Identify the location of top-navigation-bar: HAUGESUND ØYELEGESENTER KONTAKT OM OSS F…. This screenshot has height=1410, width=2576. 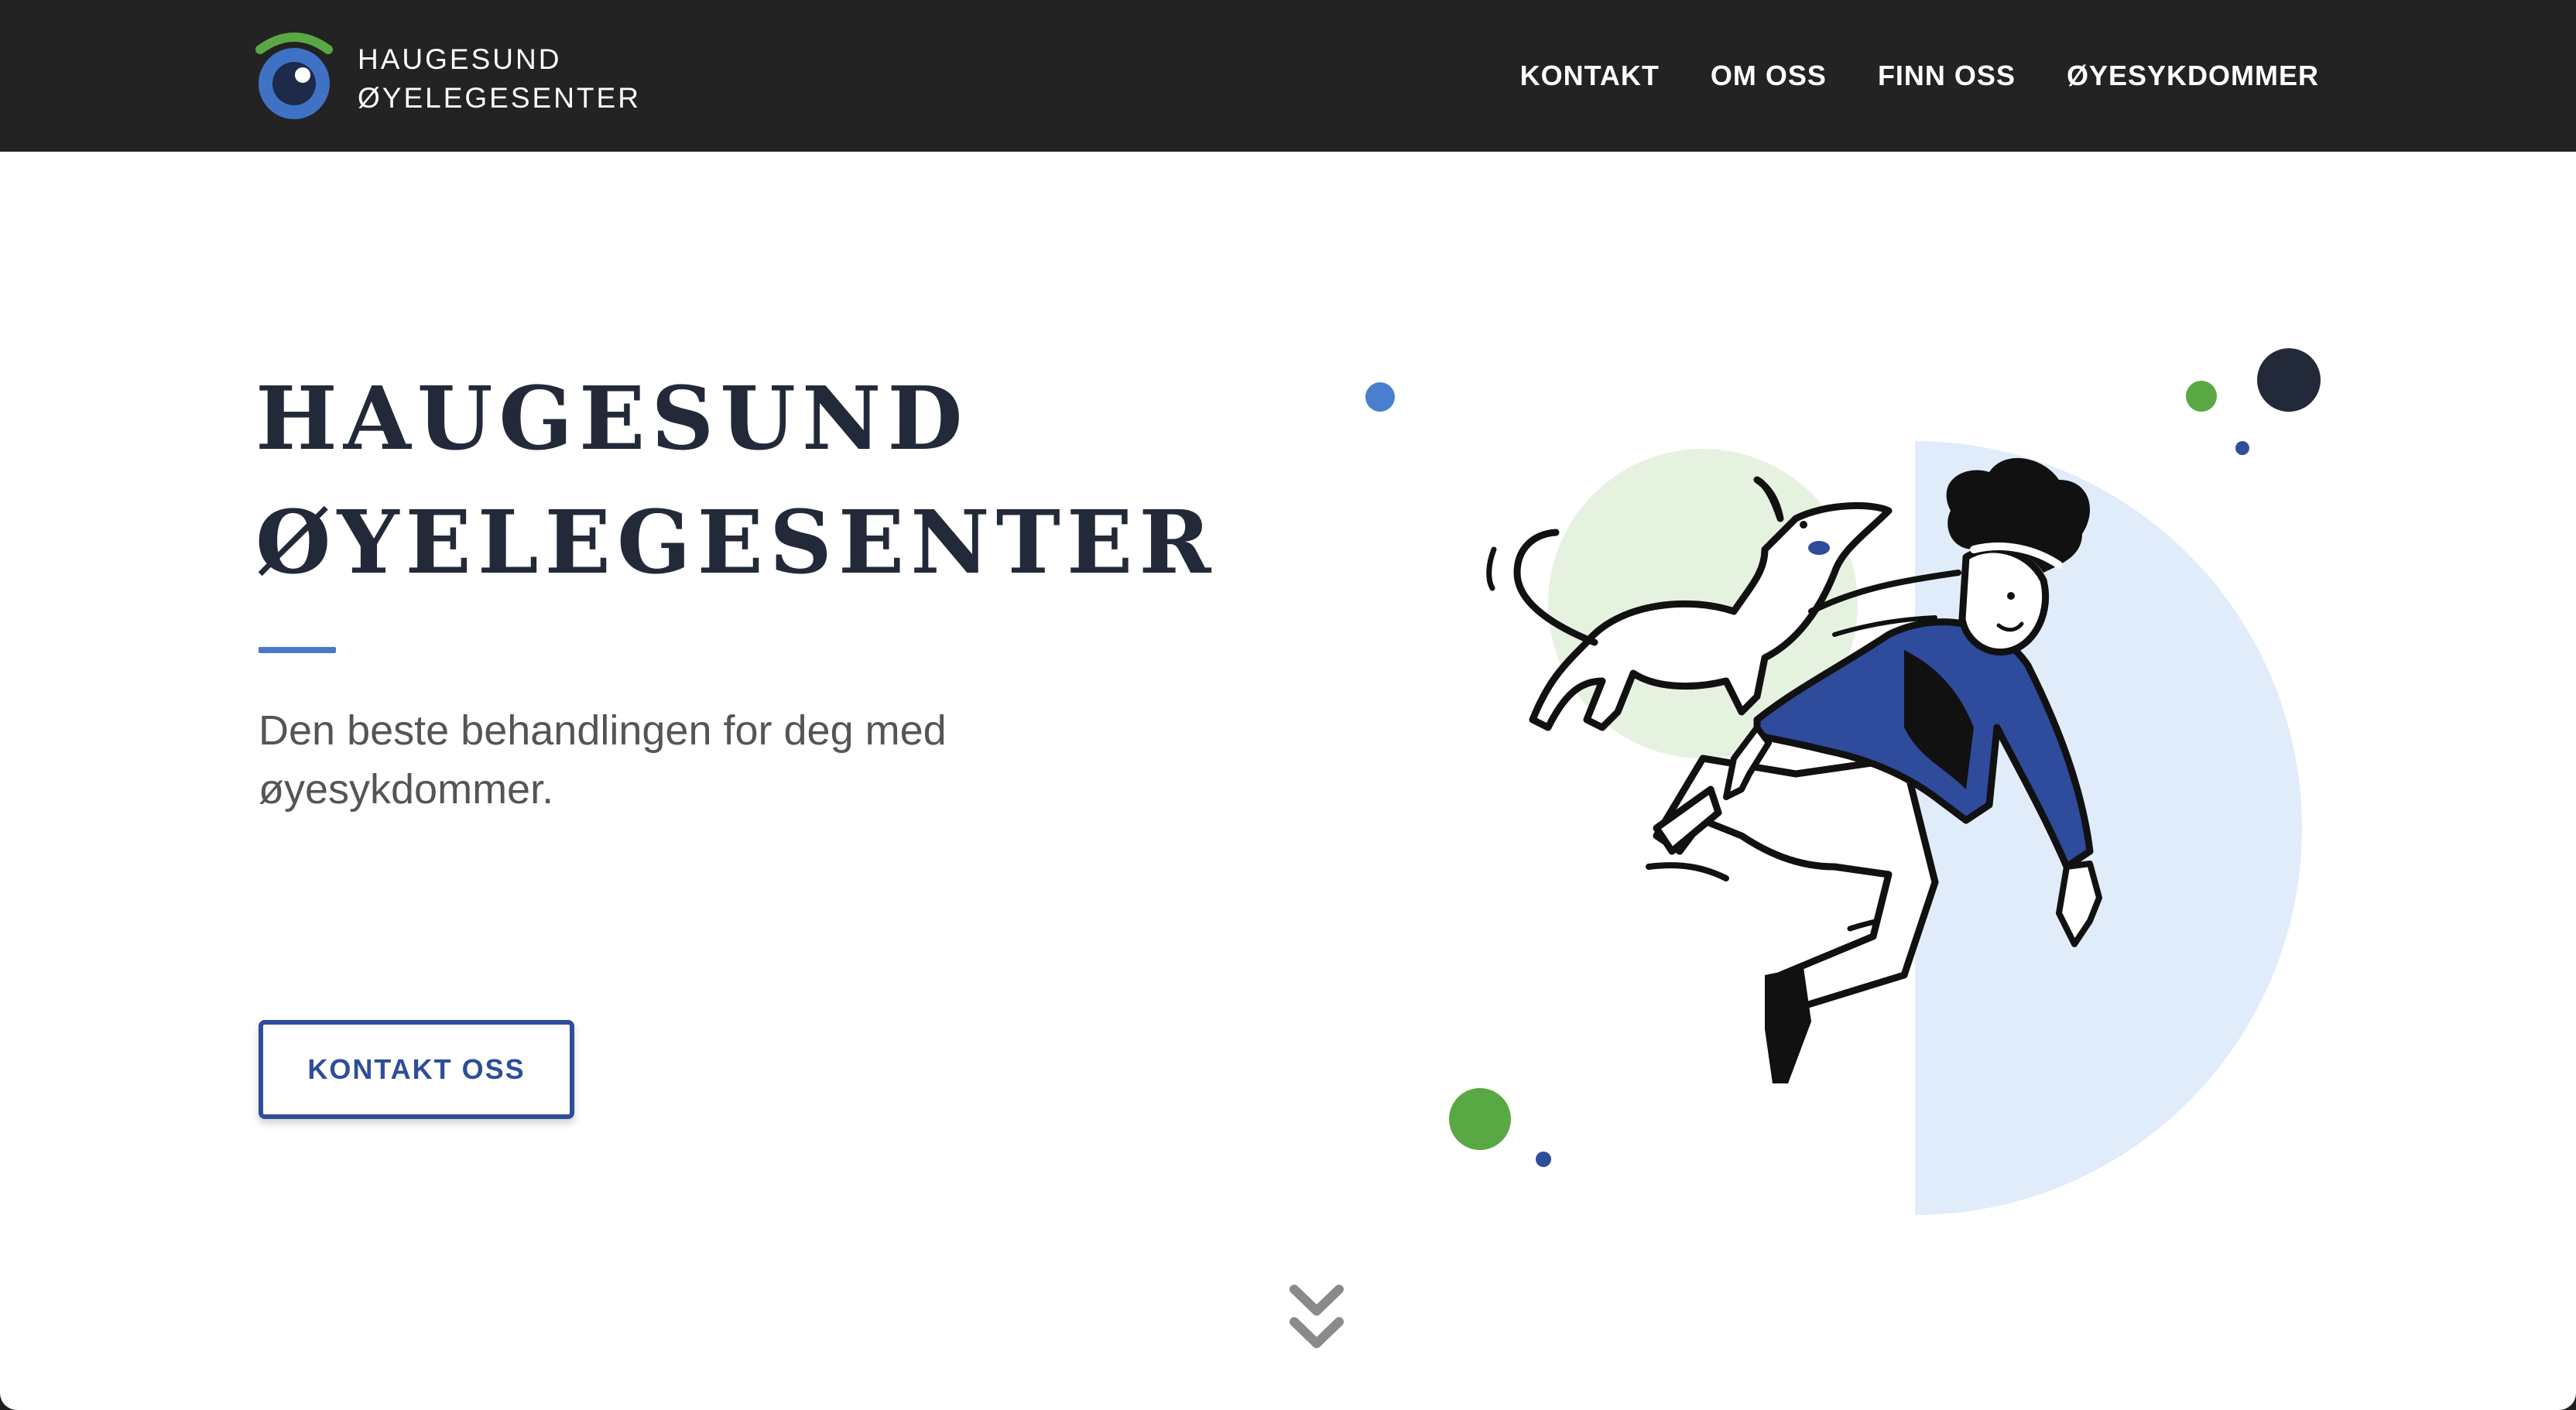
(1288, 76).